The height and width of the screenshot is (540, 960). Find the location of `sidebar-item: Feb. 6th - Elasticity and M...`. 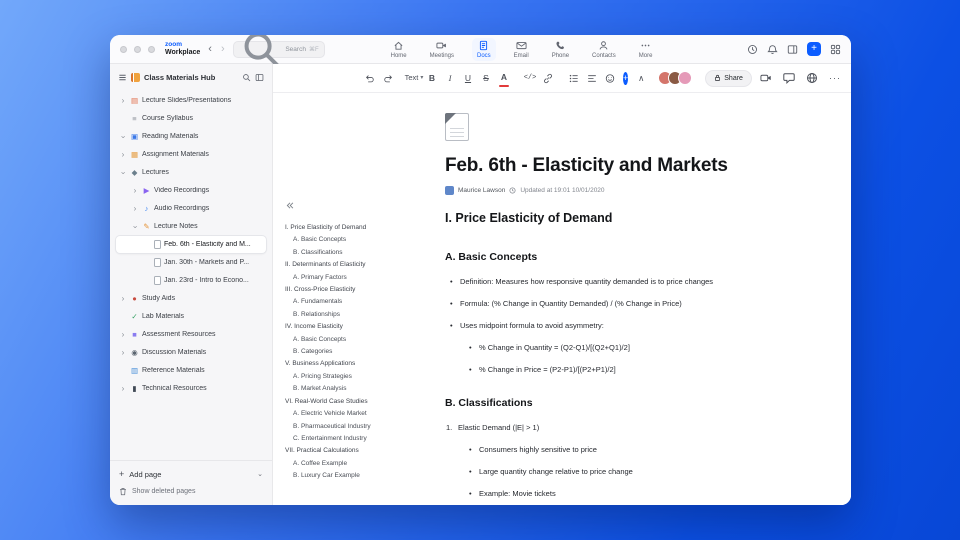

sidebar-item: Feb. 6th - Elasticity and M... is located at coordinates (191, 244).